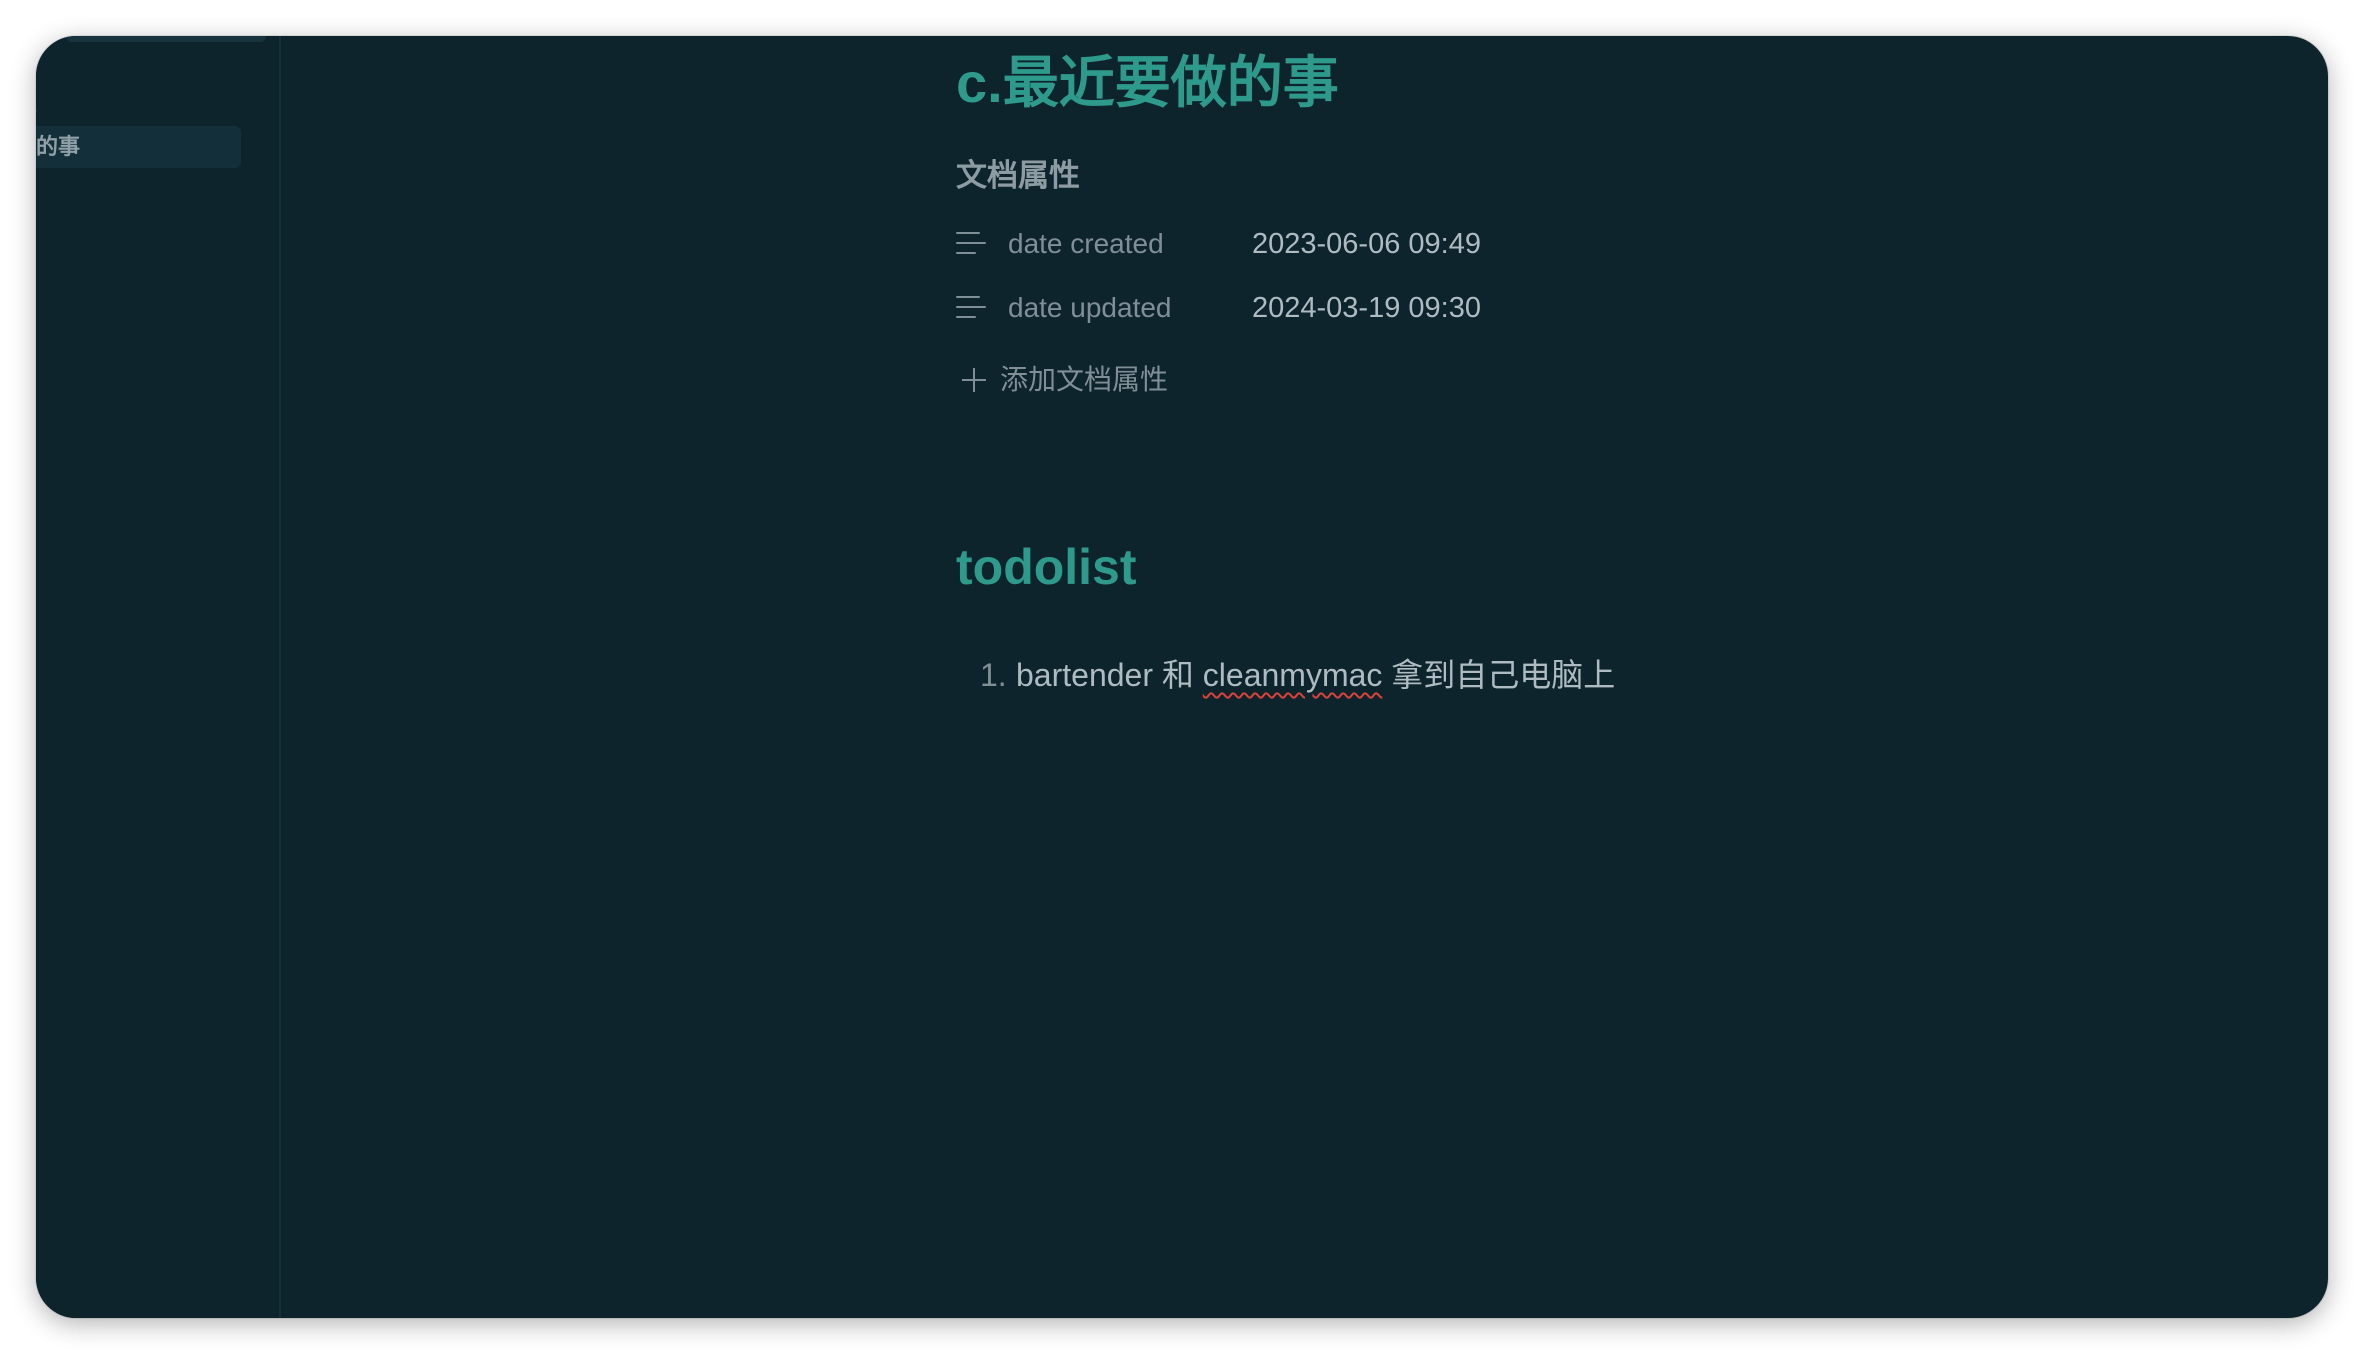 Image resolution: width=2364 pixels, height=1354 pixels. Describe the element at coordinates (1109, 675) in the screenshot. I see `list-text-before: bartender 和` at that location.